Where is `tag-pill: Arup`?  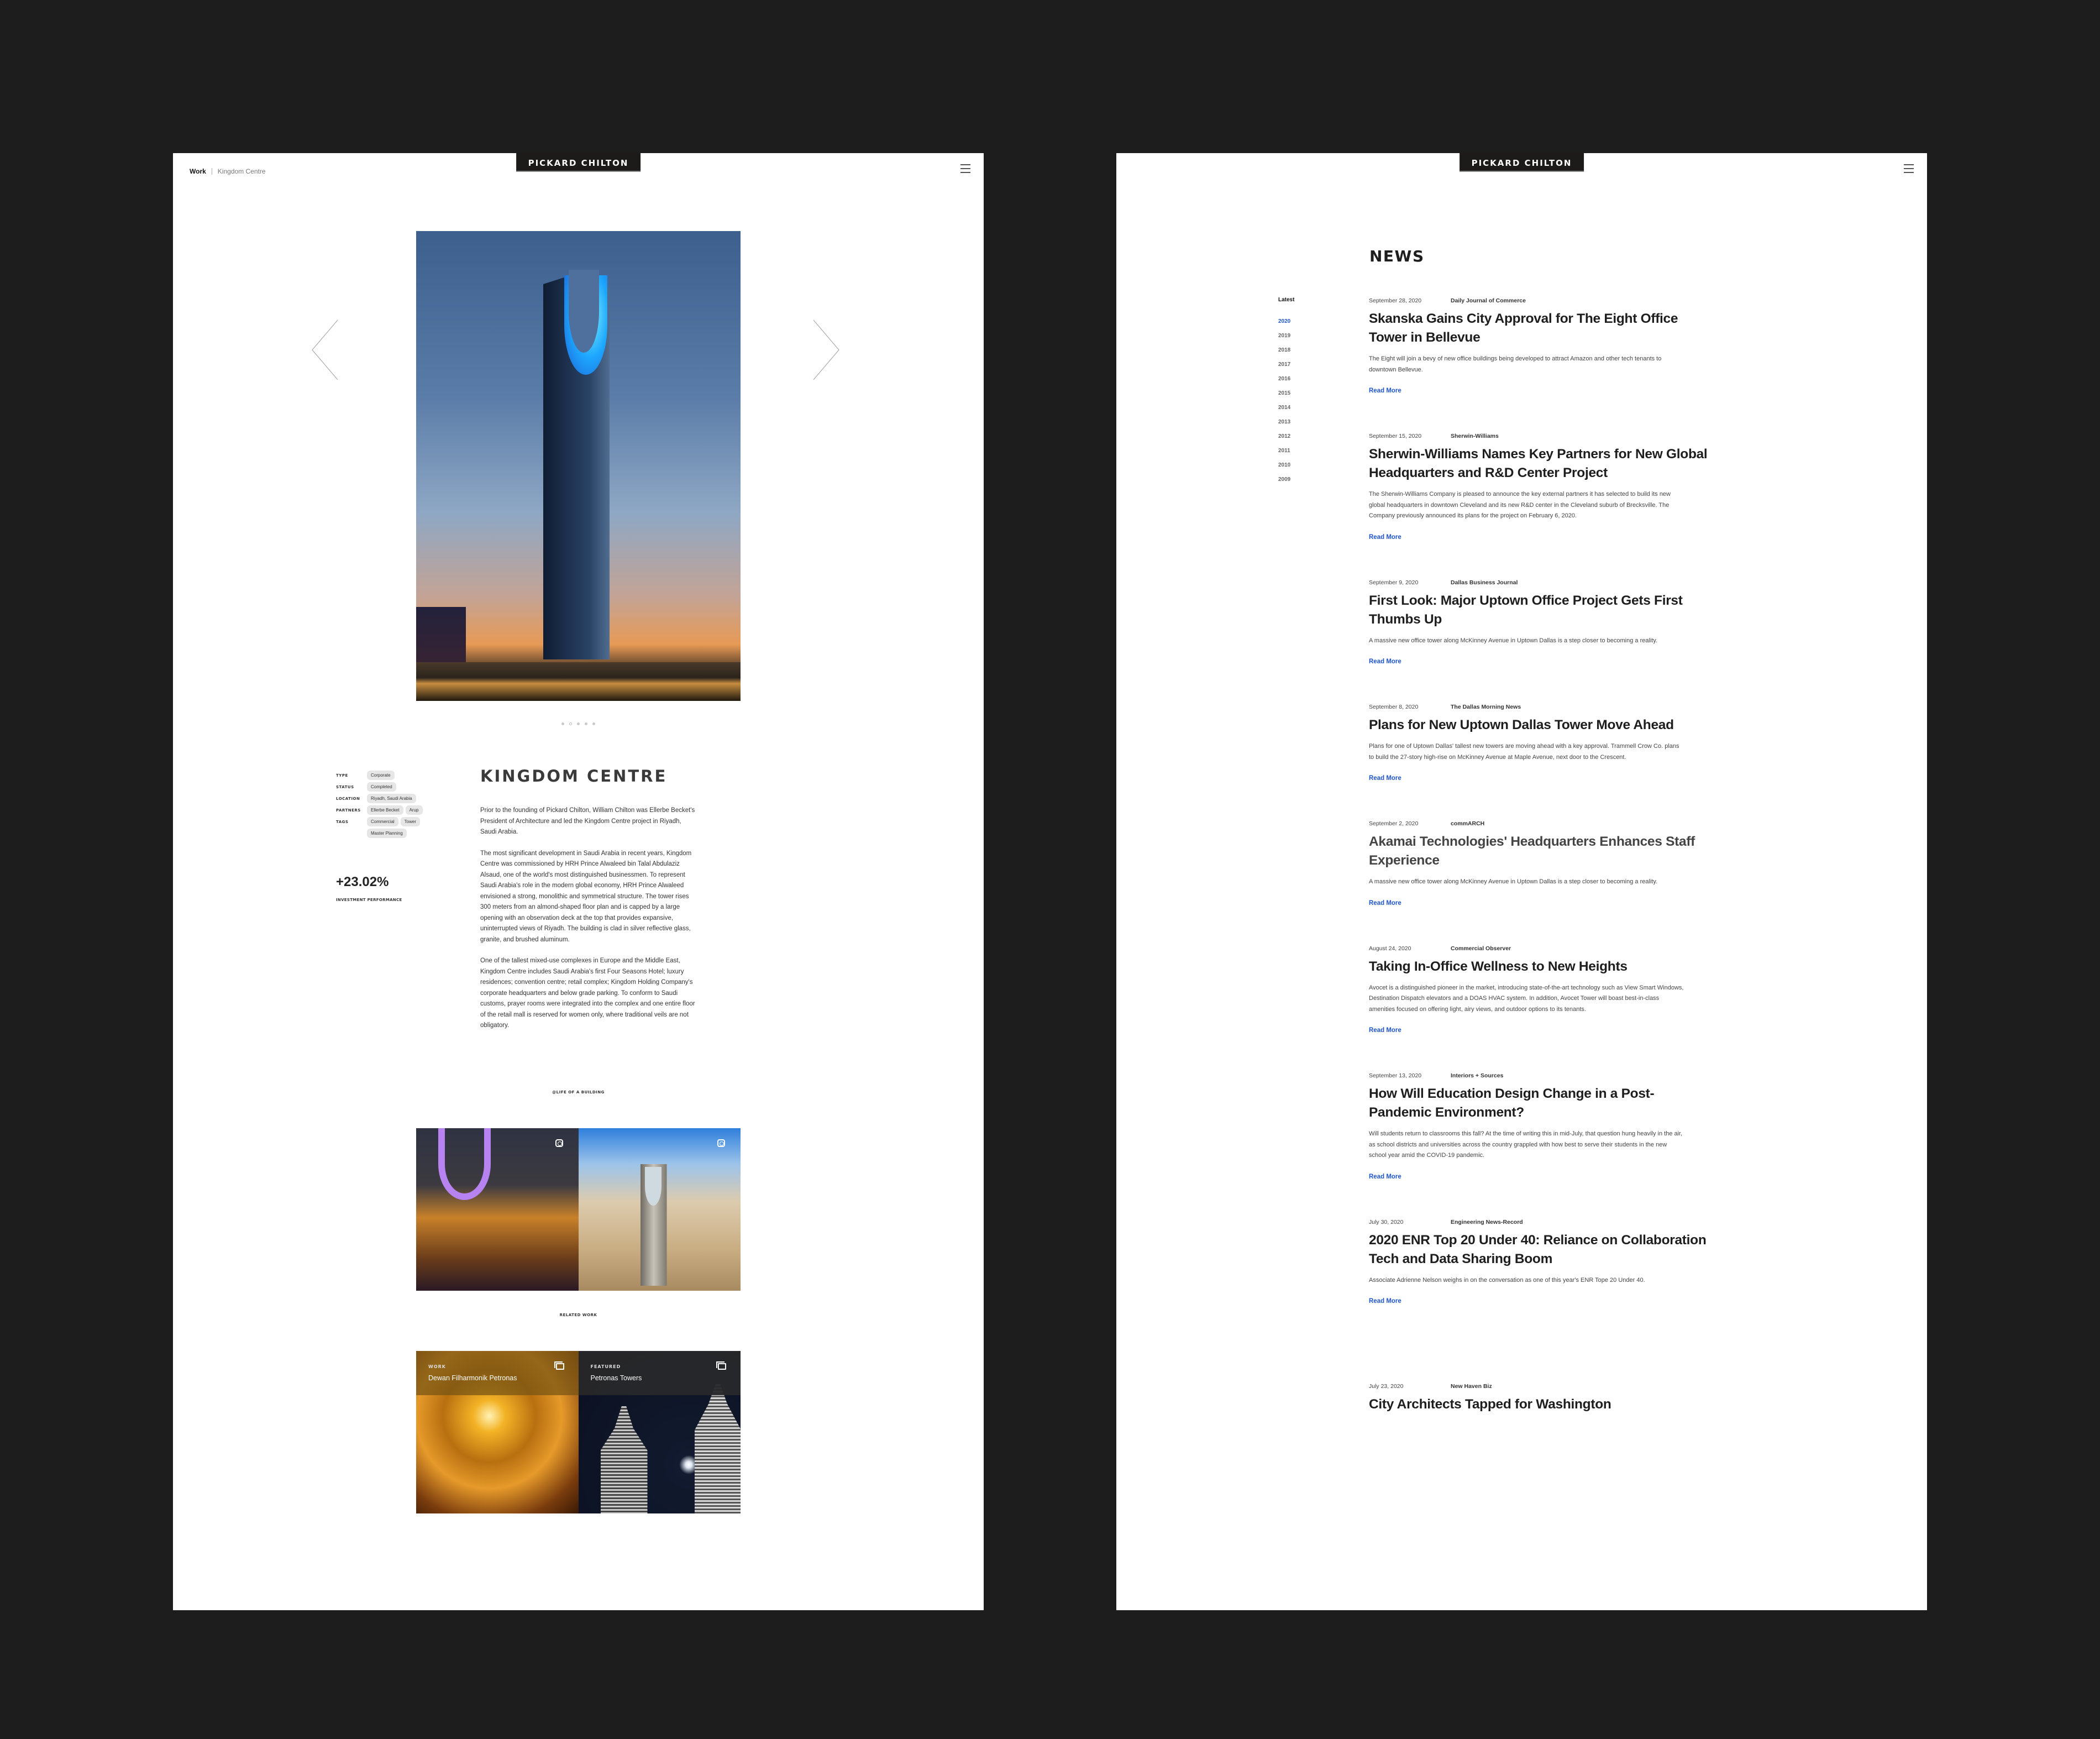 tag-pill: Arup is located at coordinates (414, 810).